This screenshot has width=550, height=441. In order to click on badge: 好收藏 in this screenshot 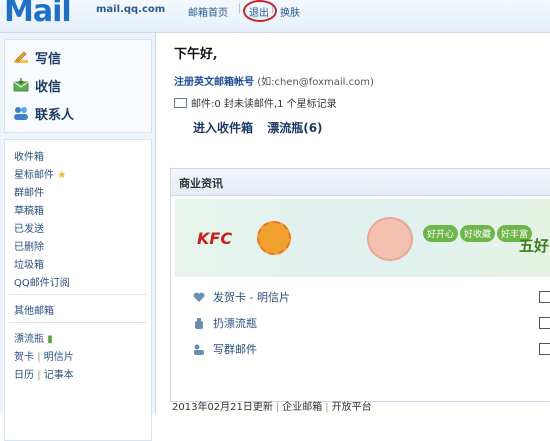, I will do `click(478, 233)`.